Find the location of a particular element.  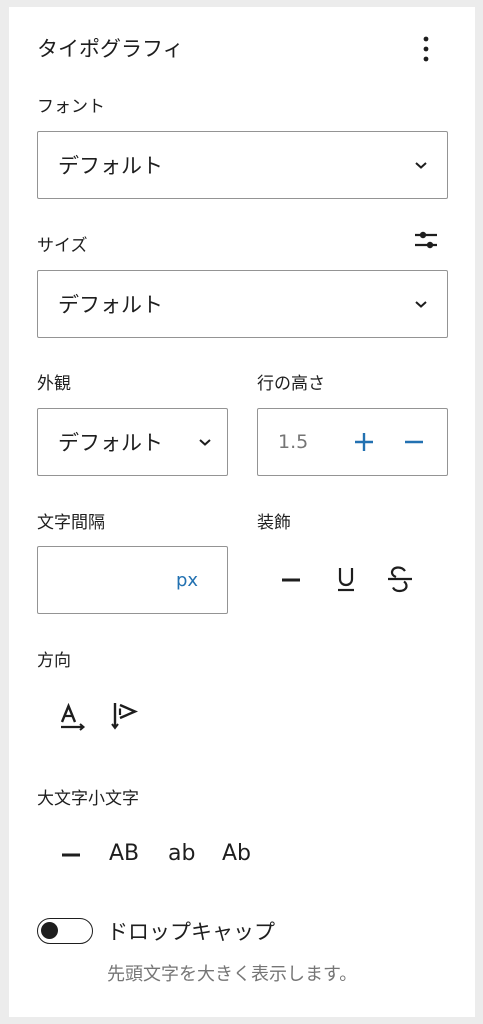

lowercase-button: ab is located at coordinates (181, 853).